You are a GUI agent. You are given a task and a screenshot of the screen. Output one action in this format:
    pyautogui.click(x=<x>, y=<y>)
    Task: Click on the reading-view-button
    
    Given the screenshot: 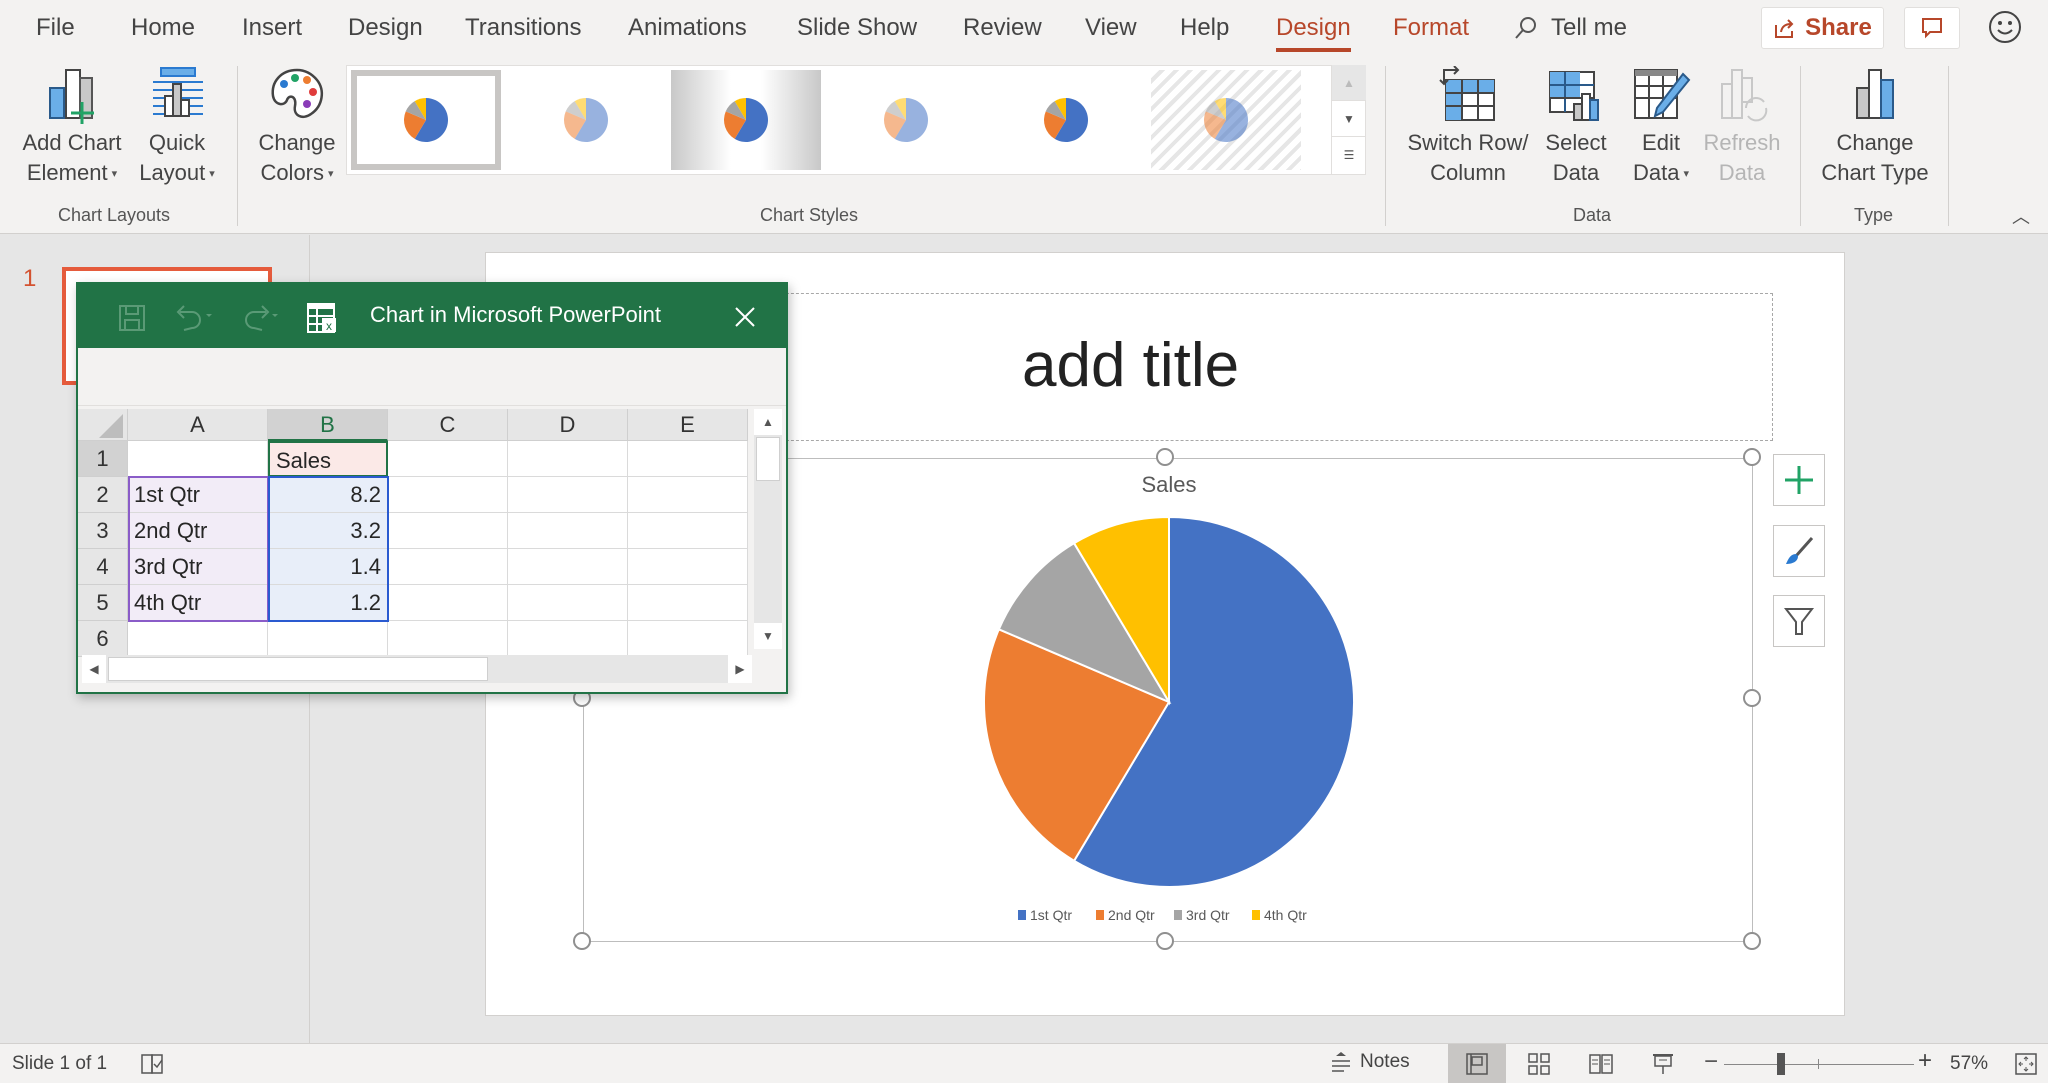 What is the action you would take?
    pyautogui.click(x=1601, y=1063)
    